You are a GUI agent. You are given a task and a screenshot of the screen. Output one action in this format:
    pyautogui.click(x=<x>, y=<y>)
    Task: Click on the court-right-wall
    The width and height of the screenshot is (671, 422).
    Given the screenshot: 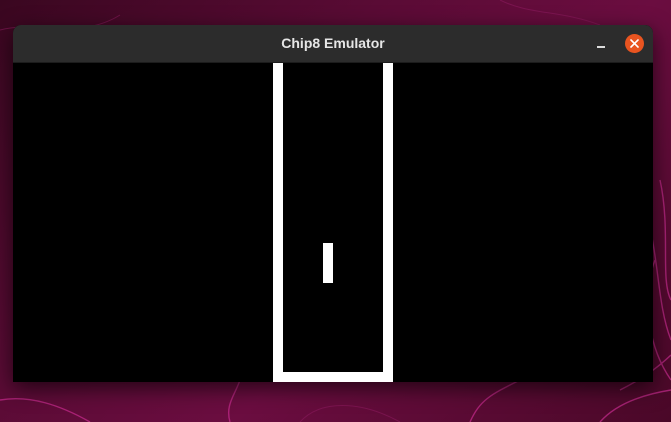 What is the action you would take?
    pyautogui.click(x=388, y=222)
    